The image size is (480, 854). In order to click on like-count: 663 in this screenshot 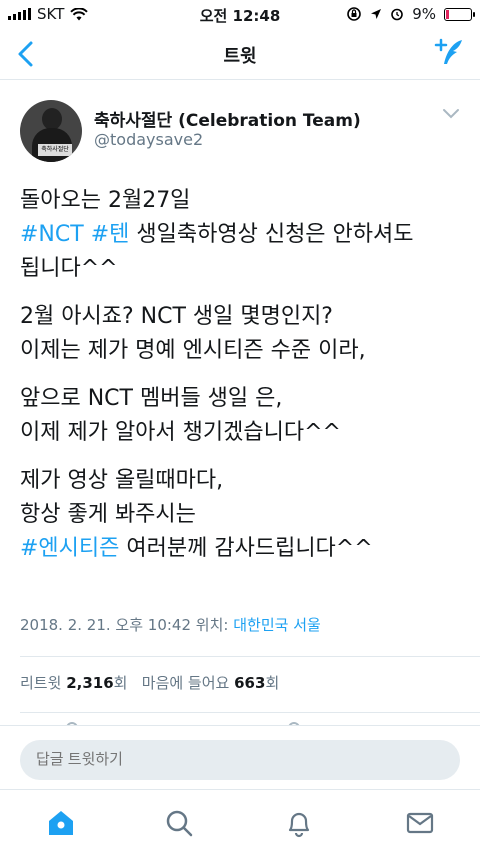, I will do `click(250, 683)`.